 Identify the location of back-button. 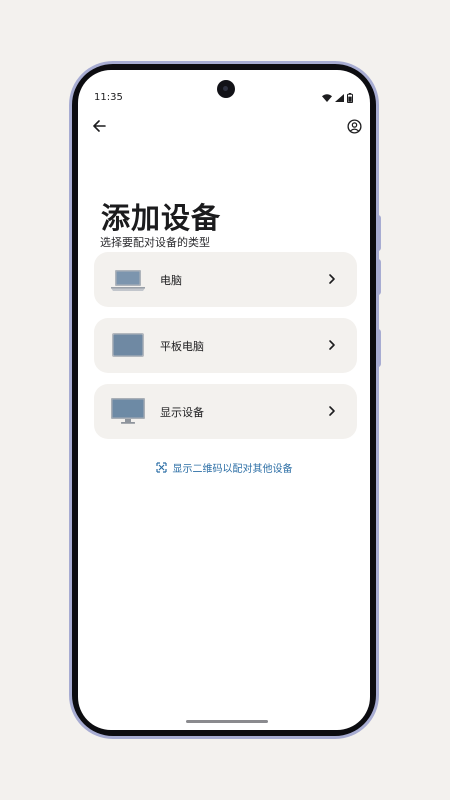
(99, 126).